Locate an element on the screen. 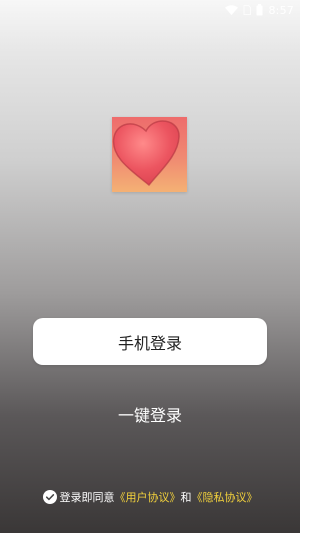 The width and height of the screenshot is (320, 533). app-logo is located at coordinates (149, 154).